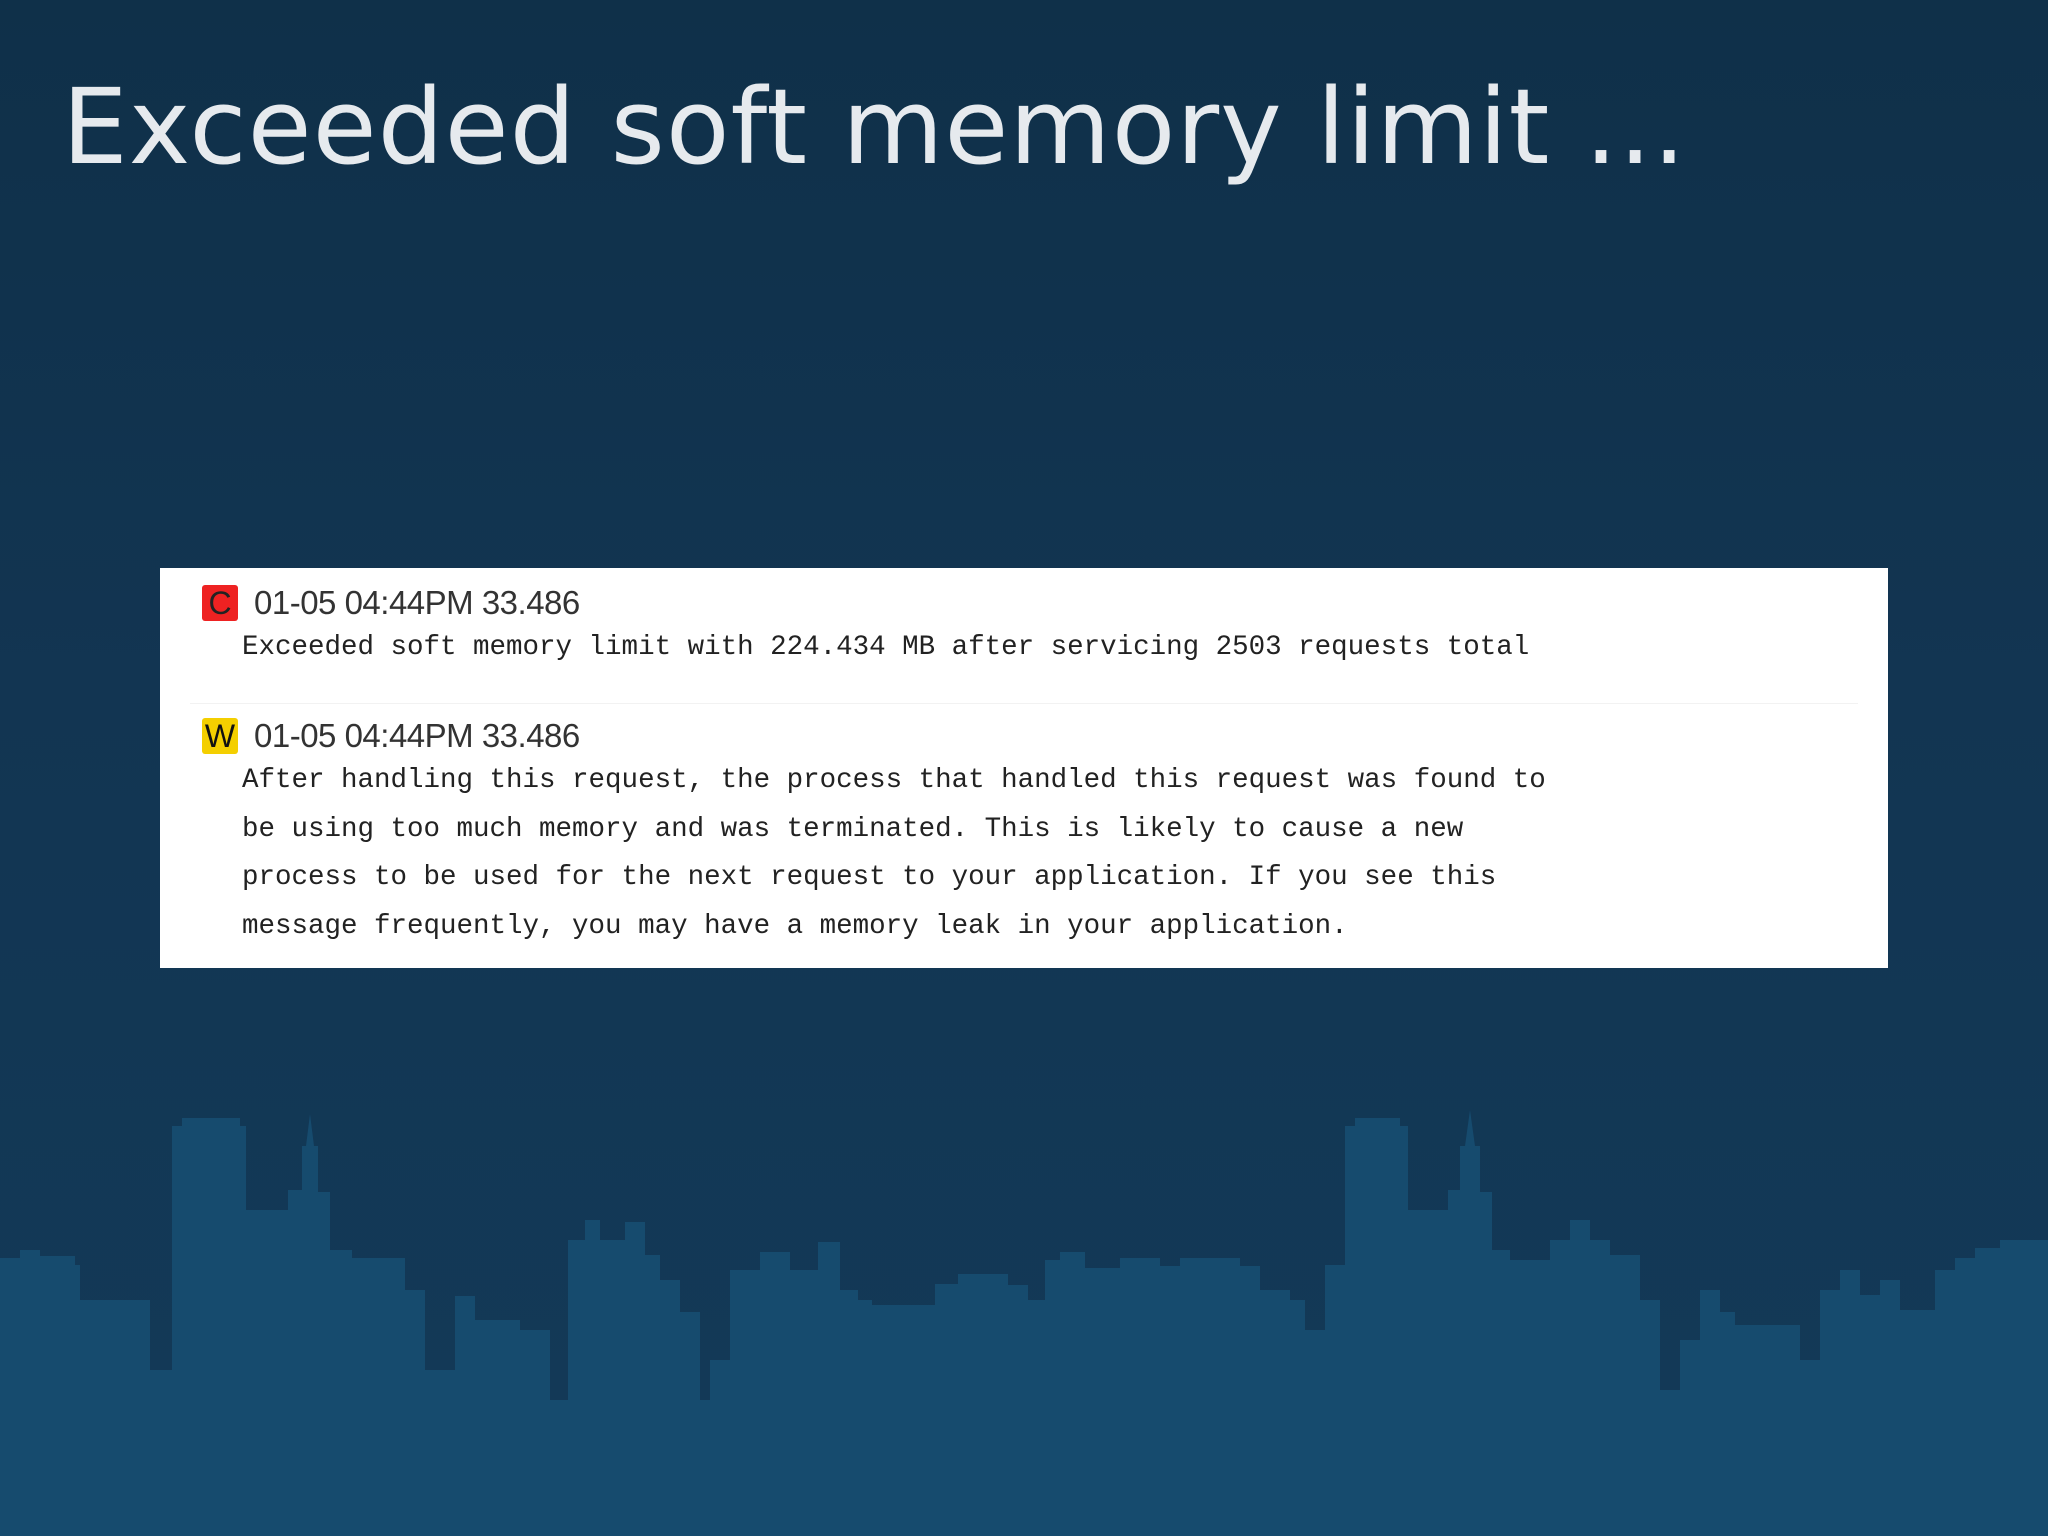 The height and width of the screenshot is (1536, 2048). I want to click on critical-severity-icon: C, so click(220, 603).